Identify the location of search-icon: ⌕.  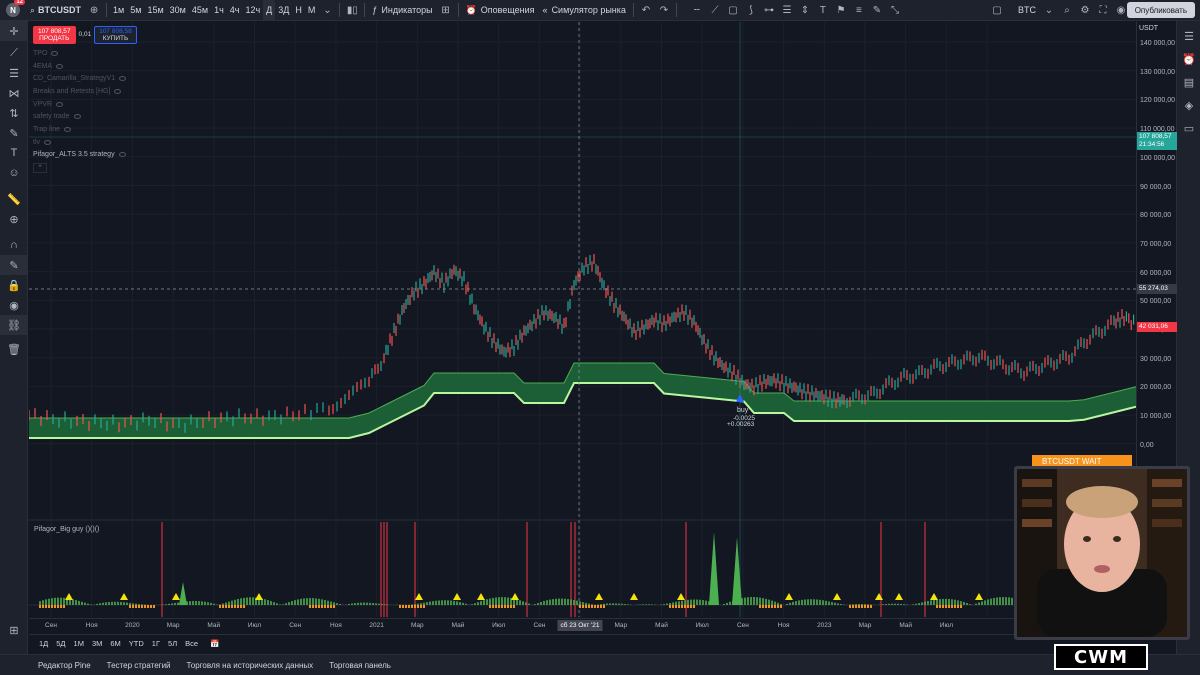
(1067, 10).